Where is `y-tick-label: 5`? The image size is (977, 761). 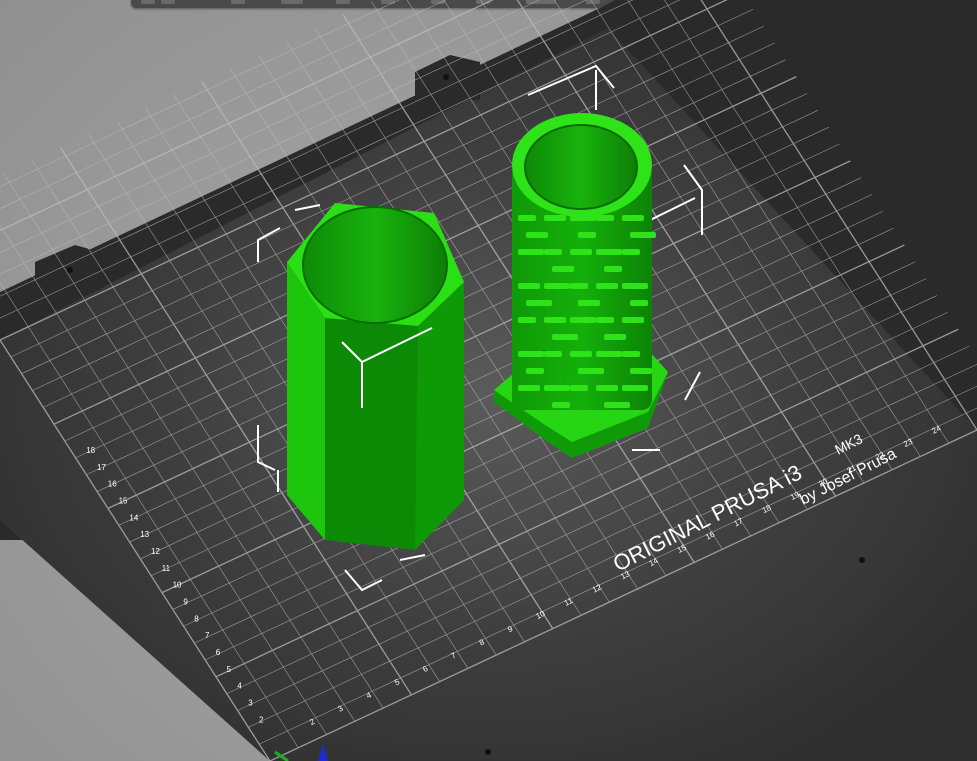 y-tick-label: 5 is located at coordinates (229, 669).